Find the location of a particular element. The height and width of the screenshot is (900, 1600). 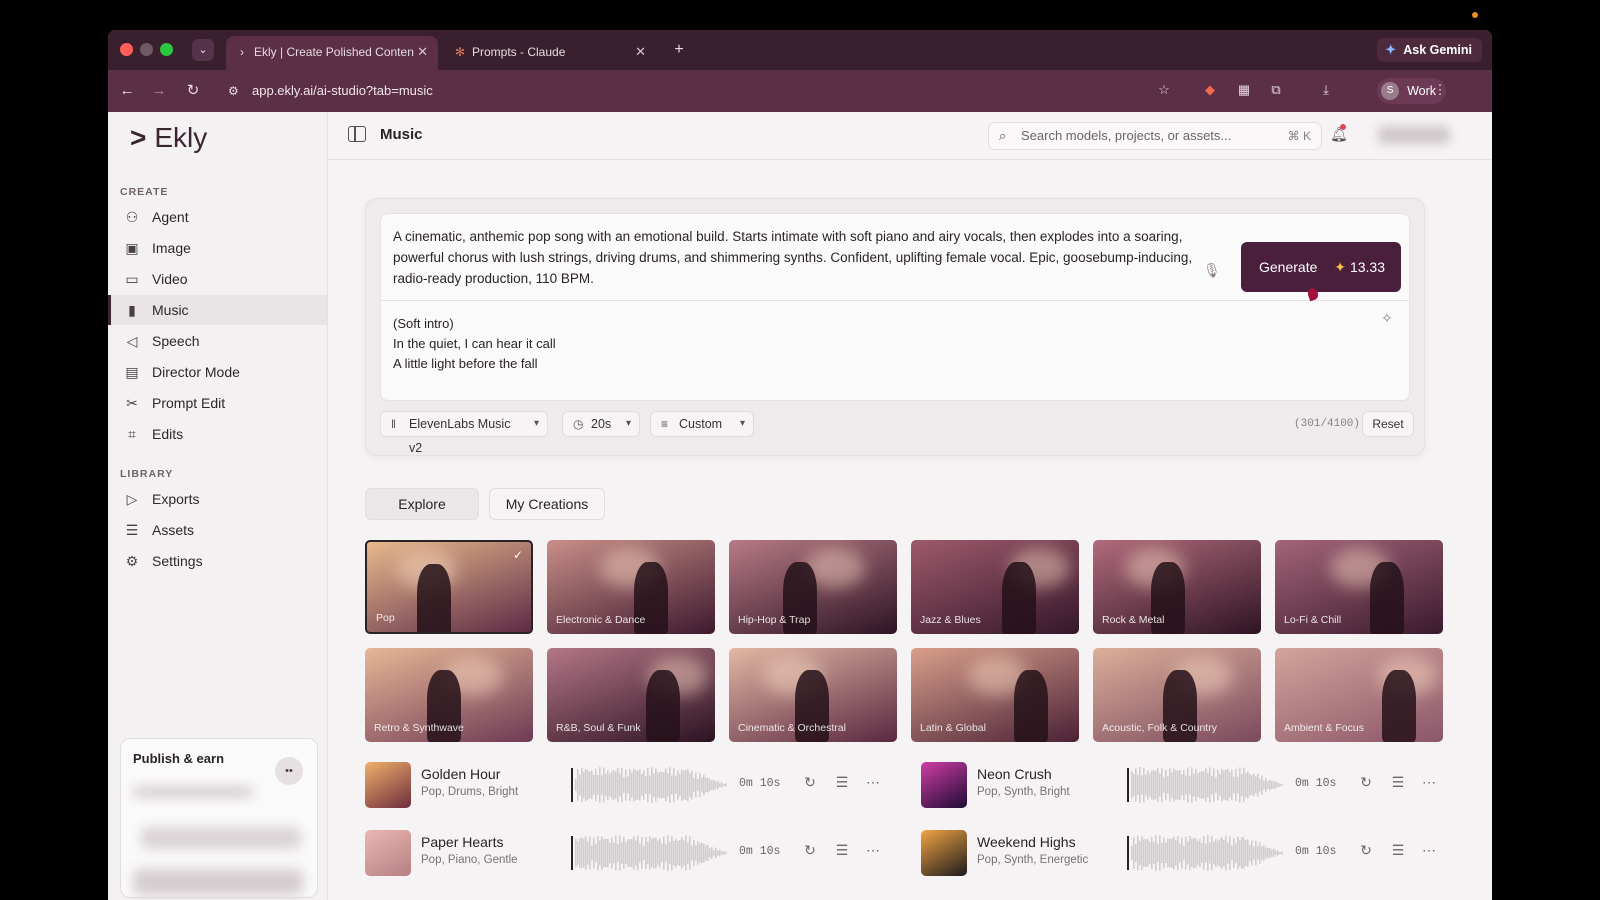

site-settings-icon: ⚙ is located at coordinates (233, 91).